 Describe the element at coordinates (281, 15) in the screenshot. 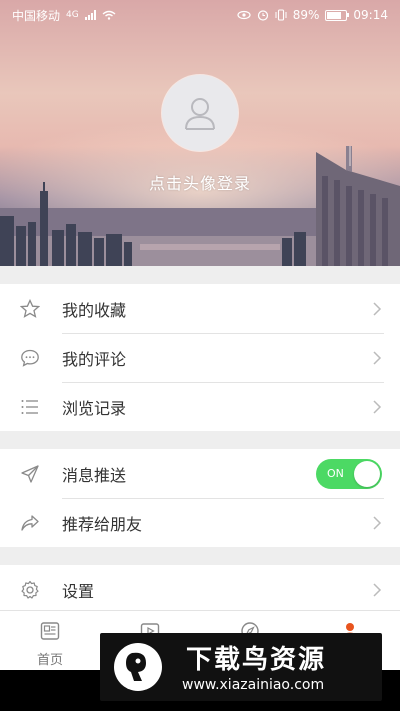

I see `vibrate-icon` at that location.